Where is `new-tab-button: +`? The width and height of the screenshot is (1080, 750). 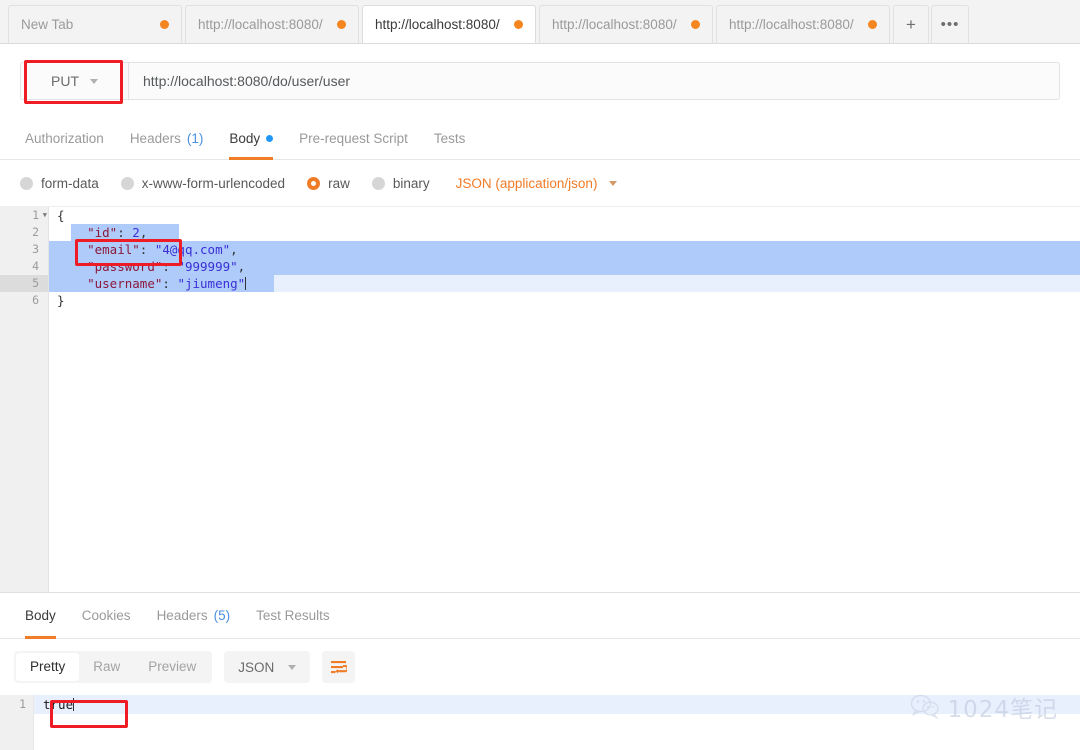 new-tab-button: + is located at coordinates (911, 24).